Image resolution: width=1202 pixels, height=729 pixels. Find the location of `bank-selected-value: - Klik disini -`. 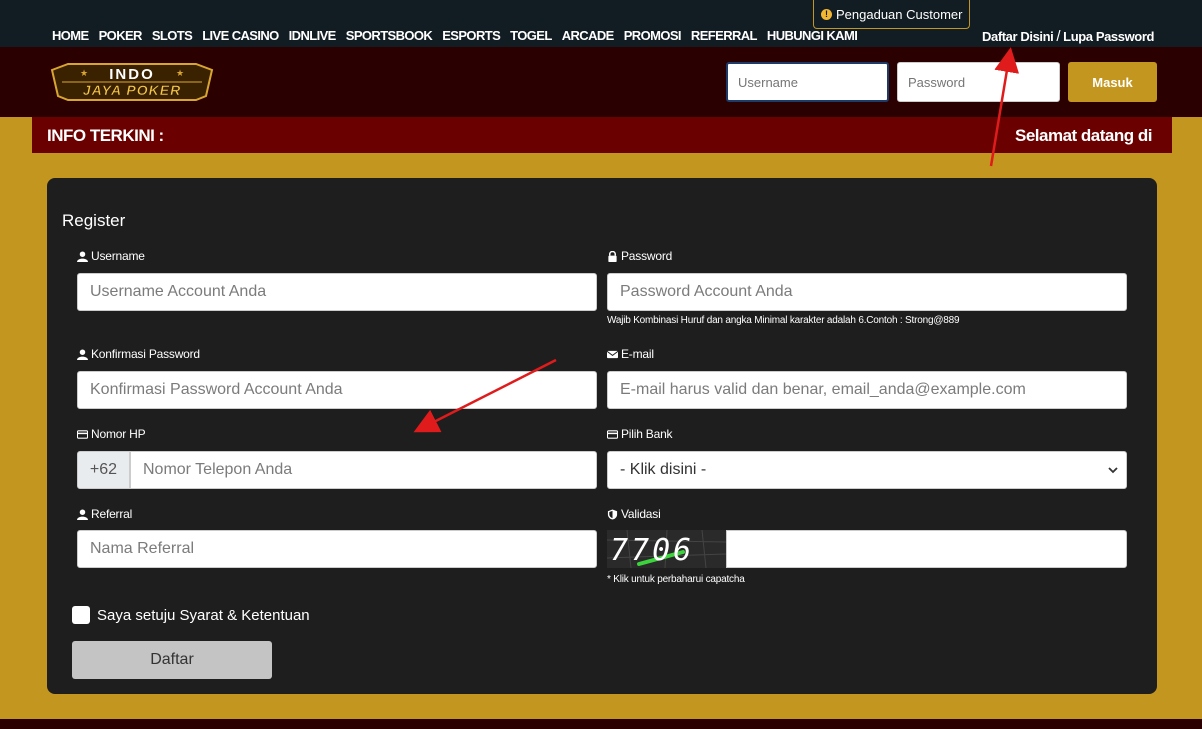

bank-selected-value: - Klik disini - is located at coordinates (663, 469).